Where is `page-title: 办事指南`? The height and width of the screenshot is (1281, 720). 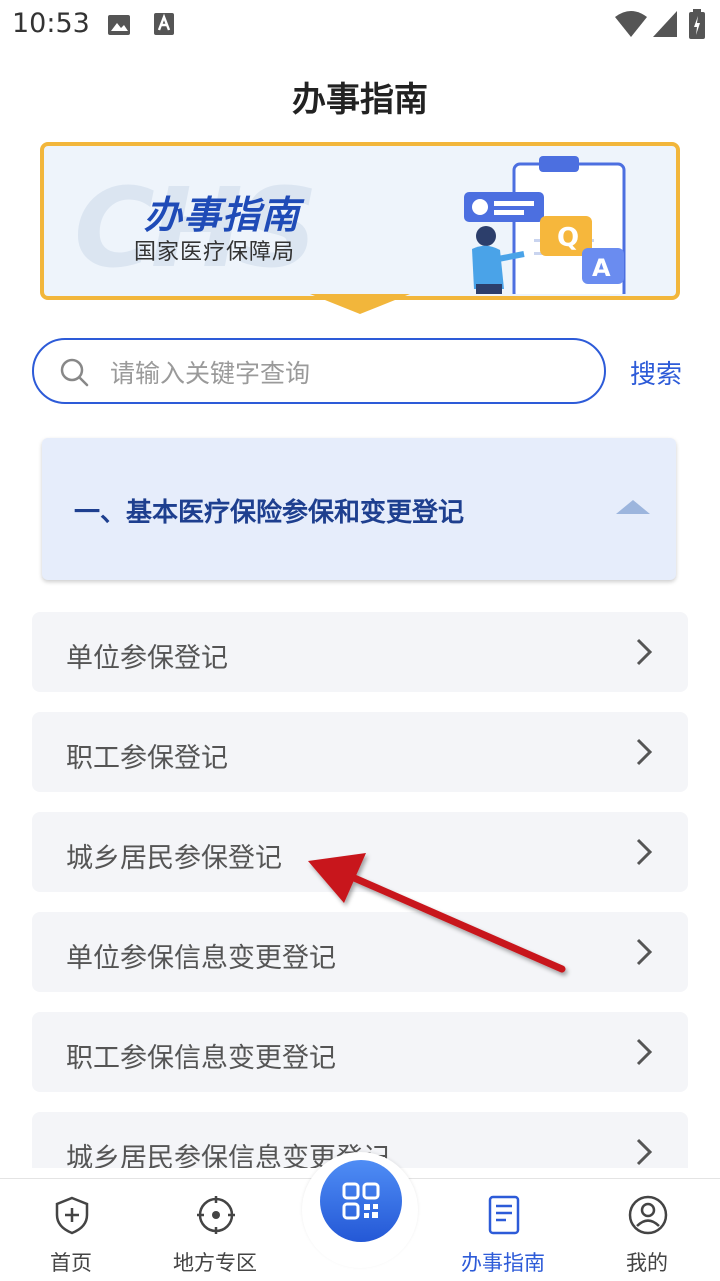
page-title: 办事指南 is located at coordinates (360, 100).